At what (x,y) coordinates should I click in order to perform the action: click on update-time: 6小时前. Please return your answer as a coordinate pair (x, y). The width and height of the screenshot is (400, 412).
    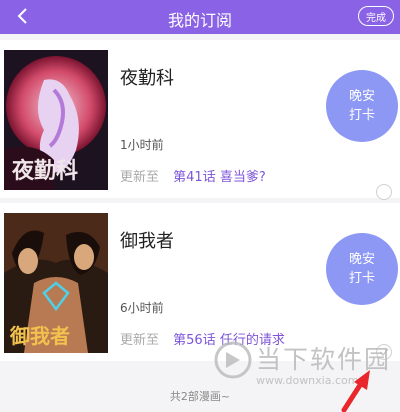
    Looking at the image, I should click on (142, 308).